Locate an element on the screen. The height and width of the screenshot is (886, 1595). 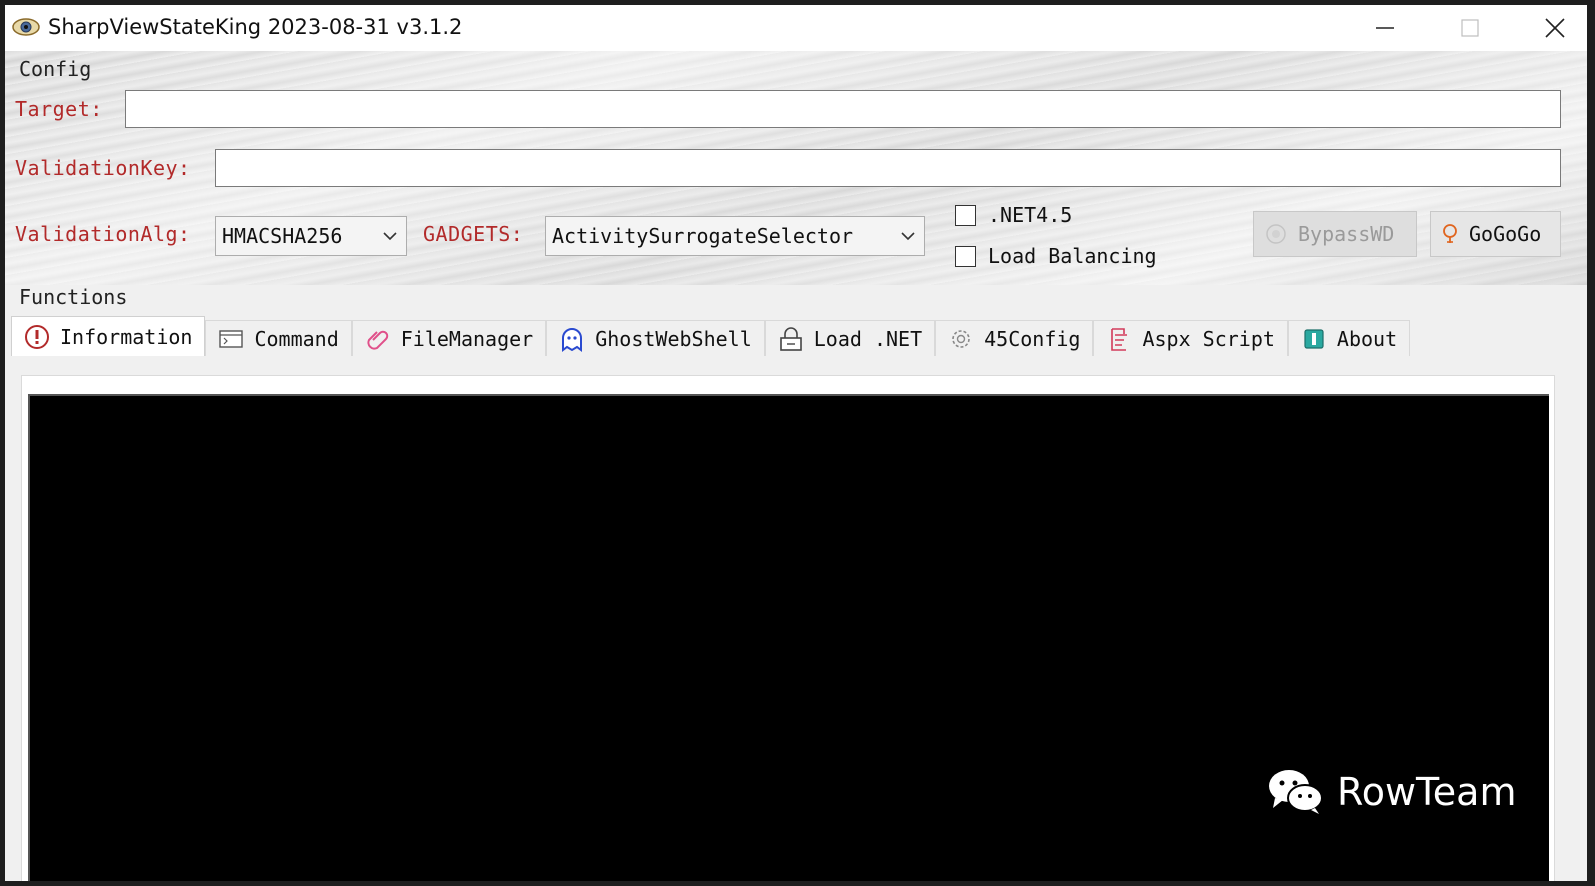
title-bar: SharpViewStateKing 2023-08-31 v3.1.2 is located at coordinates (796, 28).